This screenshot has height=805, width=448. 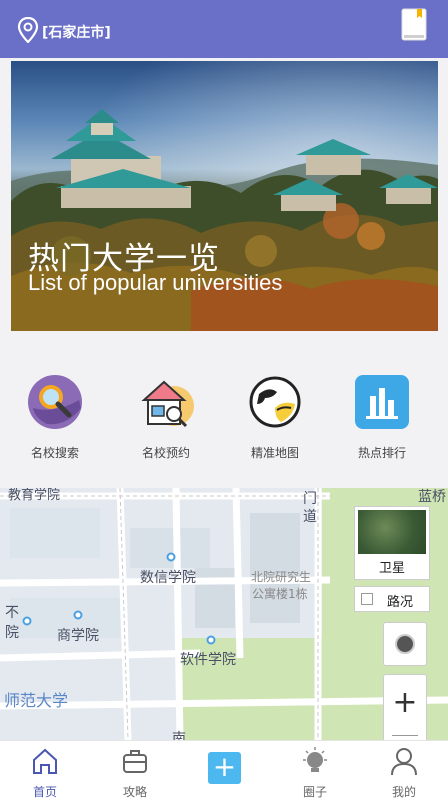 I want to click on map-label: 师范大学, so click(x=36, y=700).